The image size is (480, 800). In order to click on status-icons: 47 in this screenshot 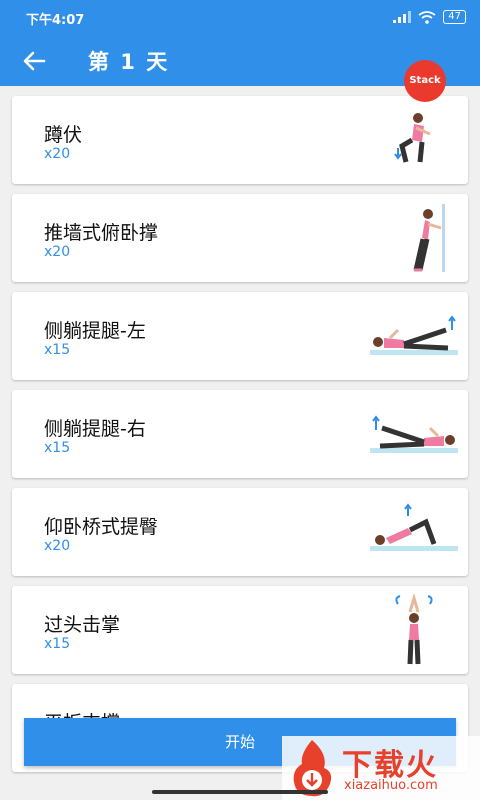, I will do `click(429, 17)`.